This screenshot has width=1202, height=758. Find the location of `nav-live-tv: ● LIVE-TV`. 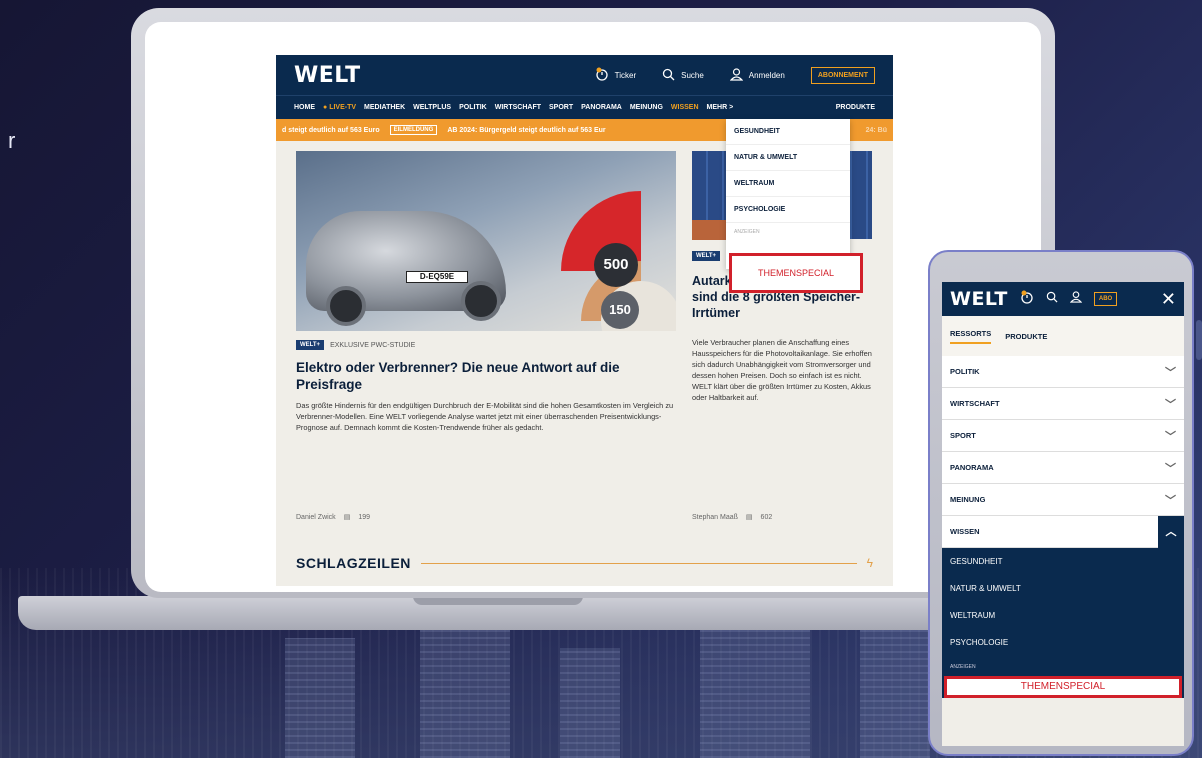

nav-live-tv: ● LIVE-TV is located at coordinates (339, 107).